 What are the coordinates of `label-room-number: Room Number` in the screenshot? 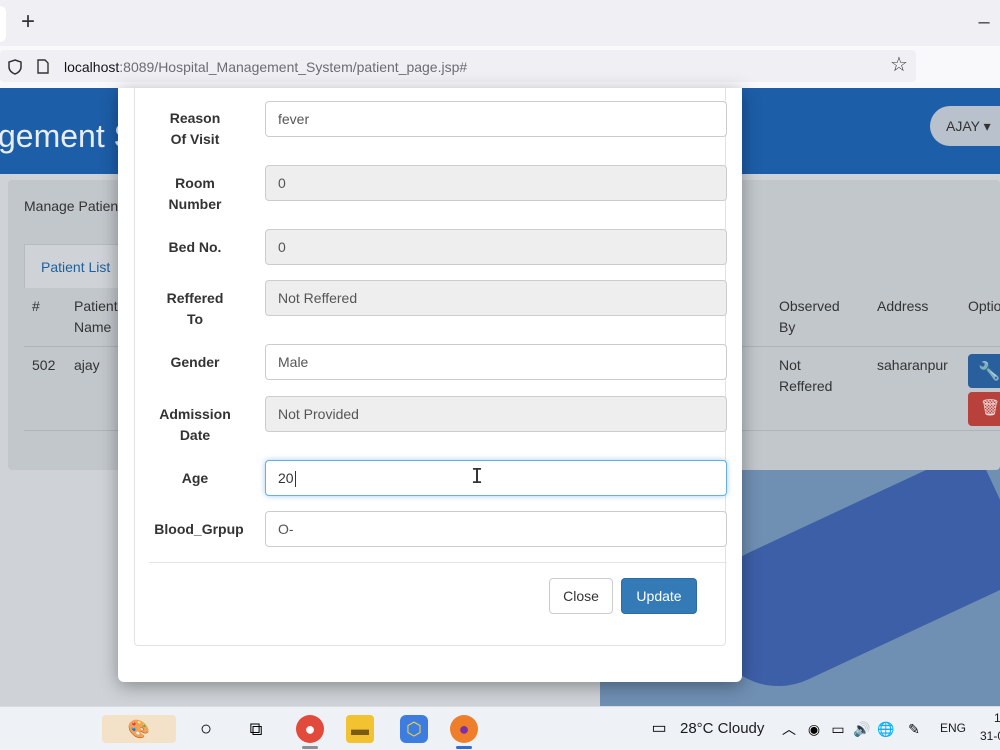 It's located at (195, 193).